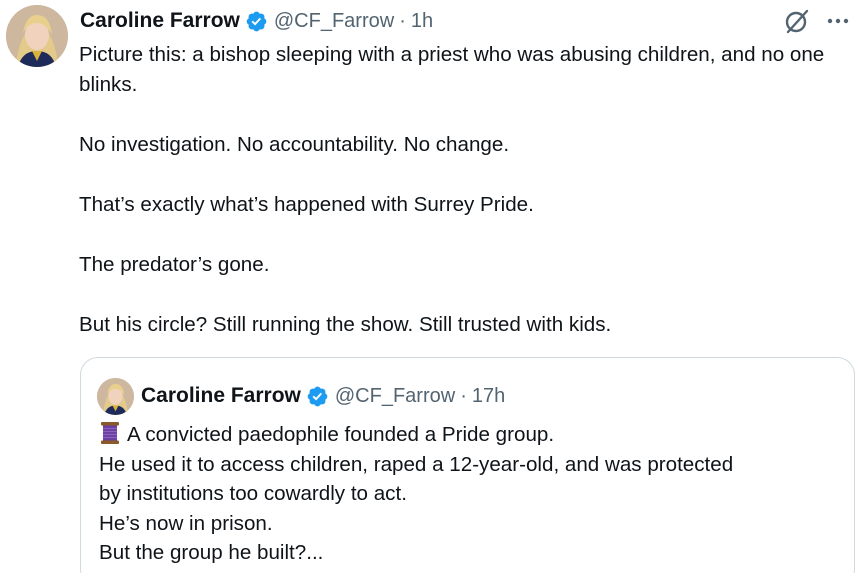 The width and height of the screenshot is (861, 573). What do you see at coordinates (186, 523) in the screenshot?
I see `quoted-line: He’s now in prison.` at bounding box center [186, 523].